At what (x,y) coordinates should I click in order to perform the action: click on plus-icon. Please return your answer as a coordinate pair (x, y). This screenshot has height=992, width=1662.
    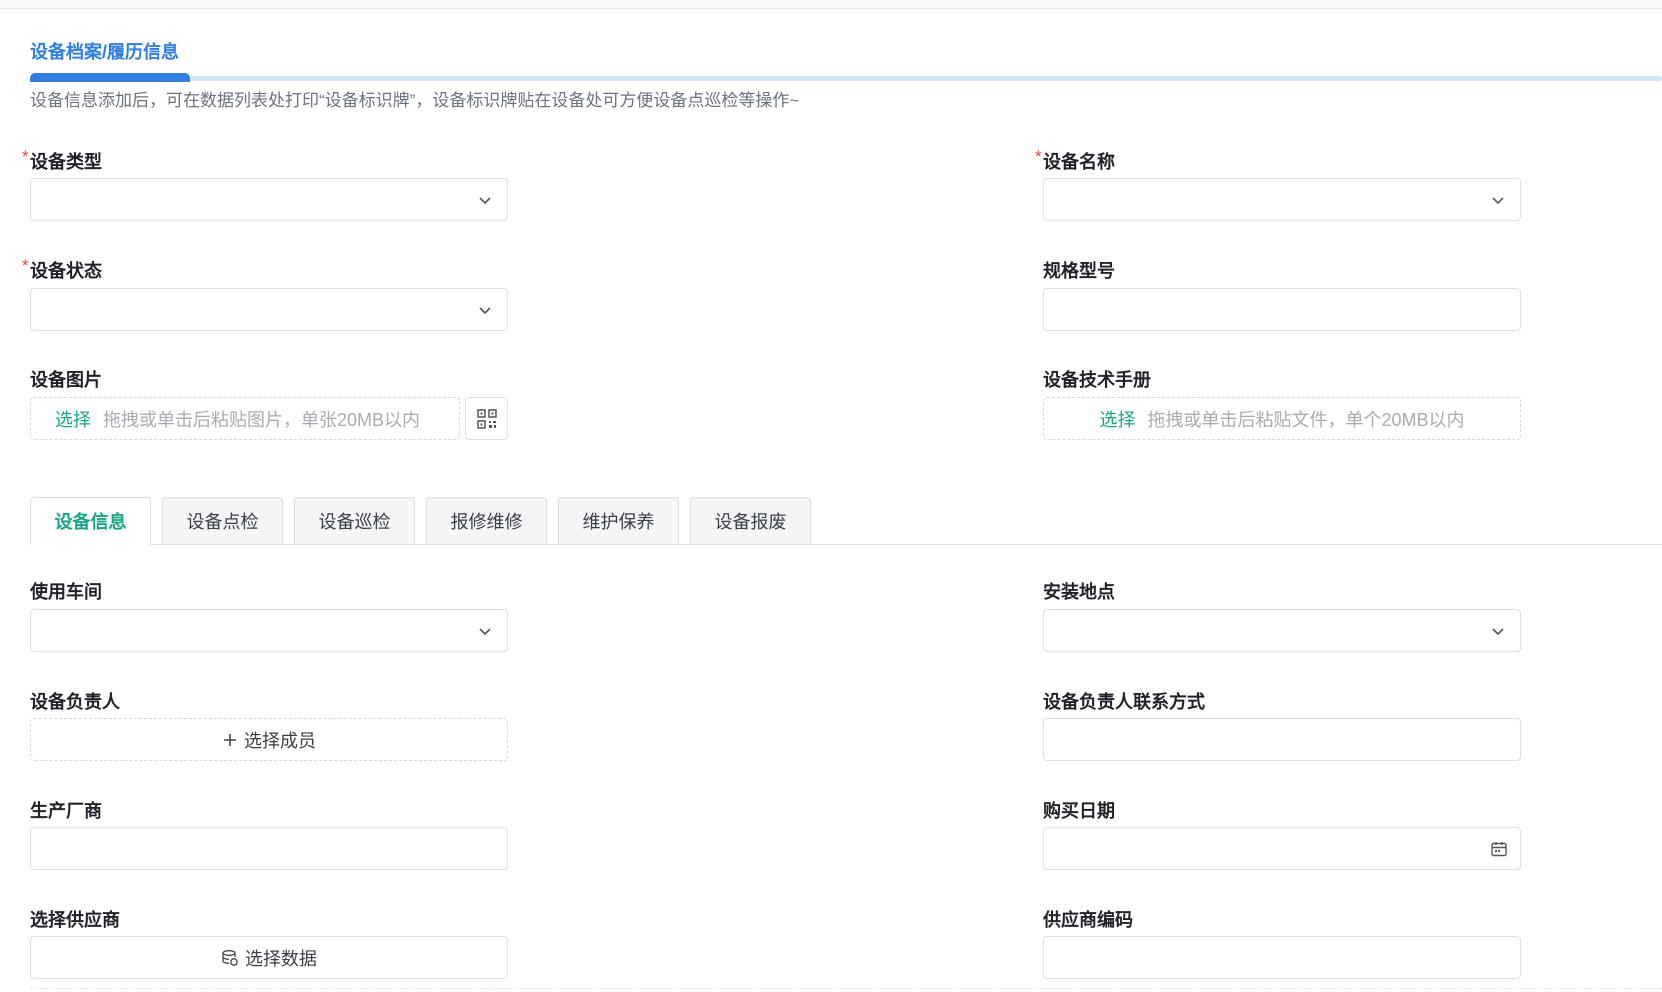
    Looking at the image, I should click on (230, 740).